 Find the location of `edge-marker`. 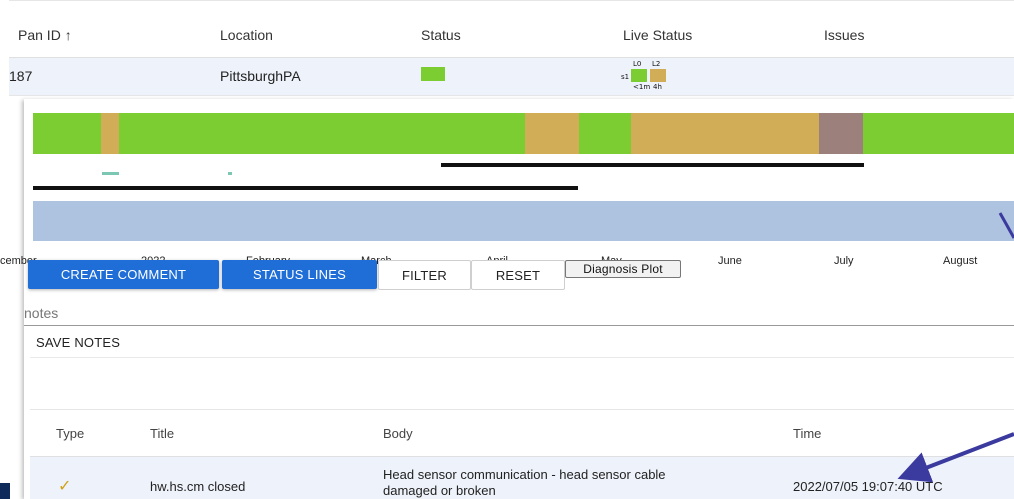

edge-marker is located at coordinates (5, 491).